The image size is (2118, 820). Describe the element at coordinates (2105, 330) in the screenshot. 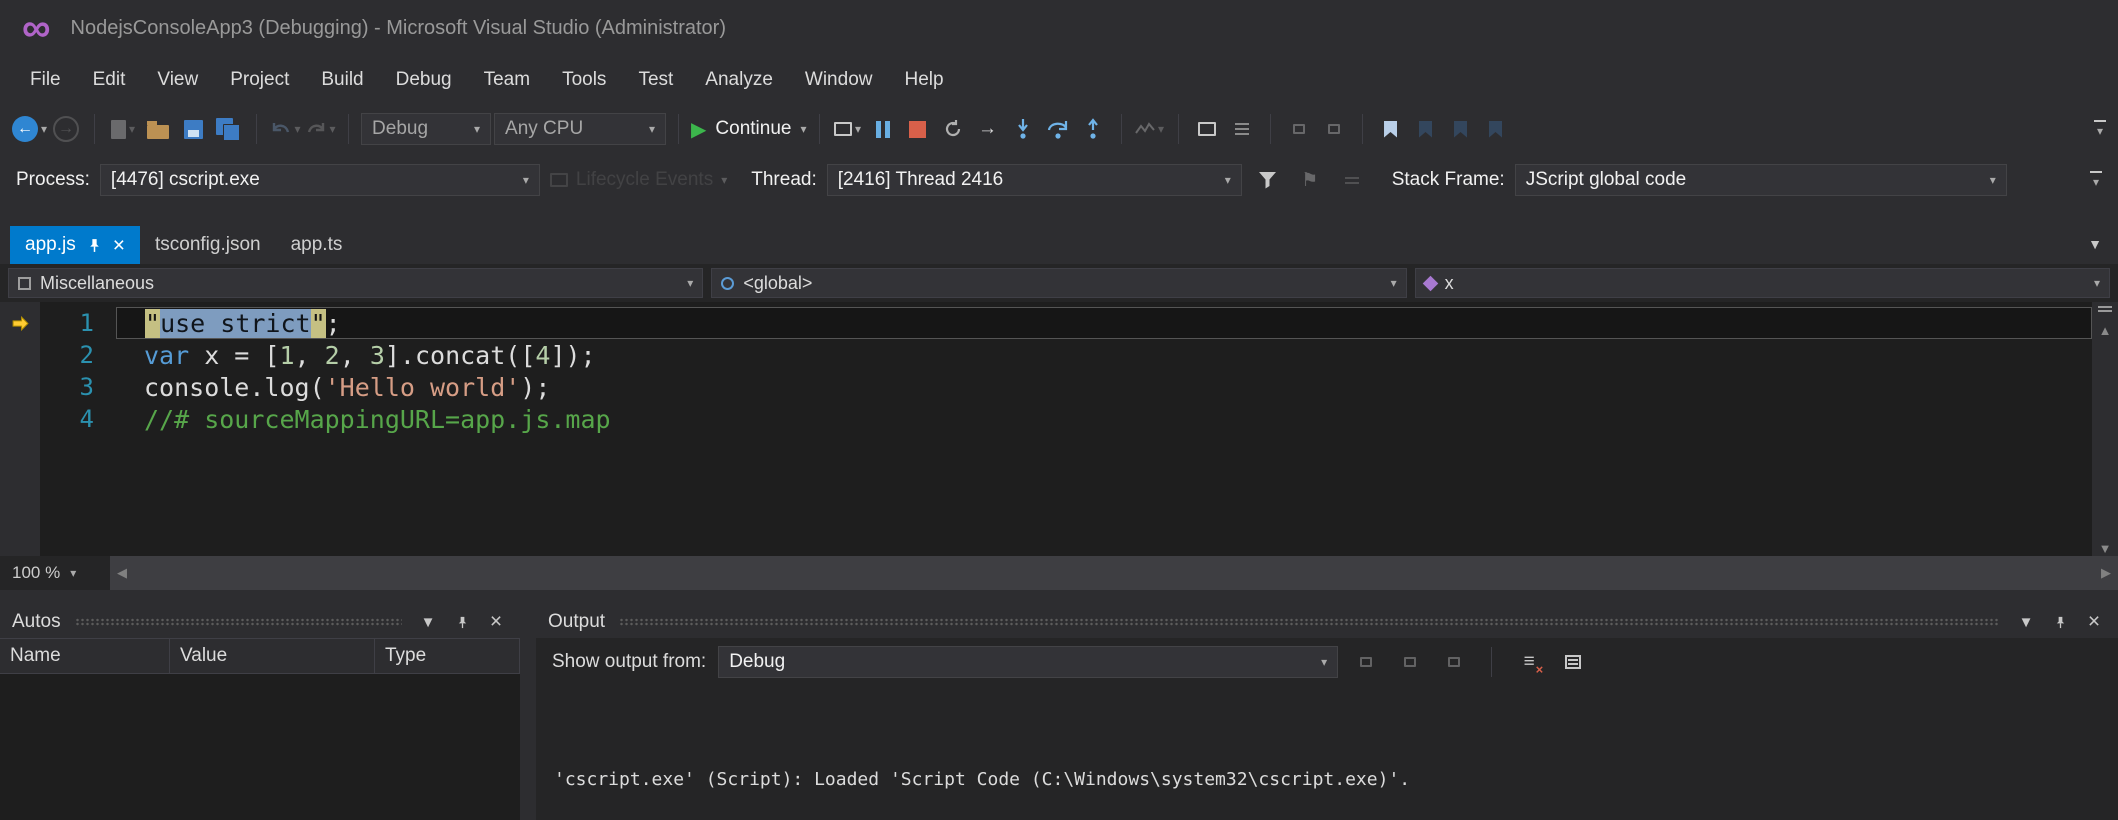

I see `scroll-up-icon: ▲` at that location.